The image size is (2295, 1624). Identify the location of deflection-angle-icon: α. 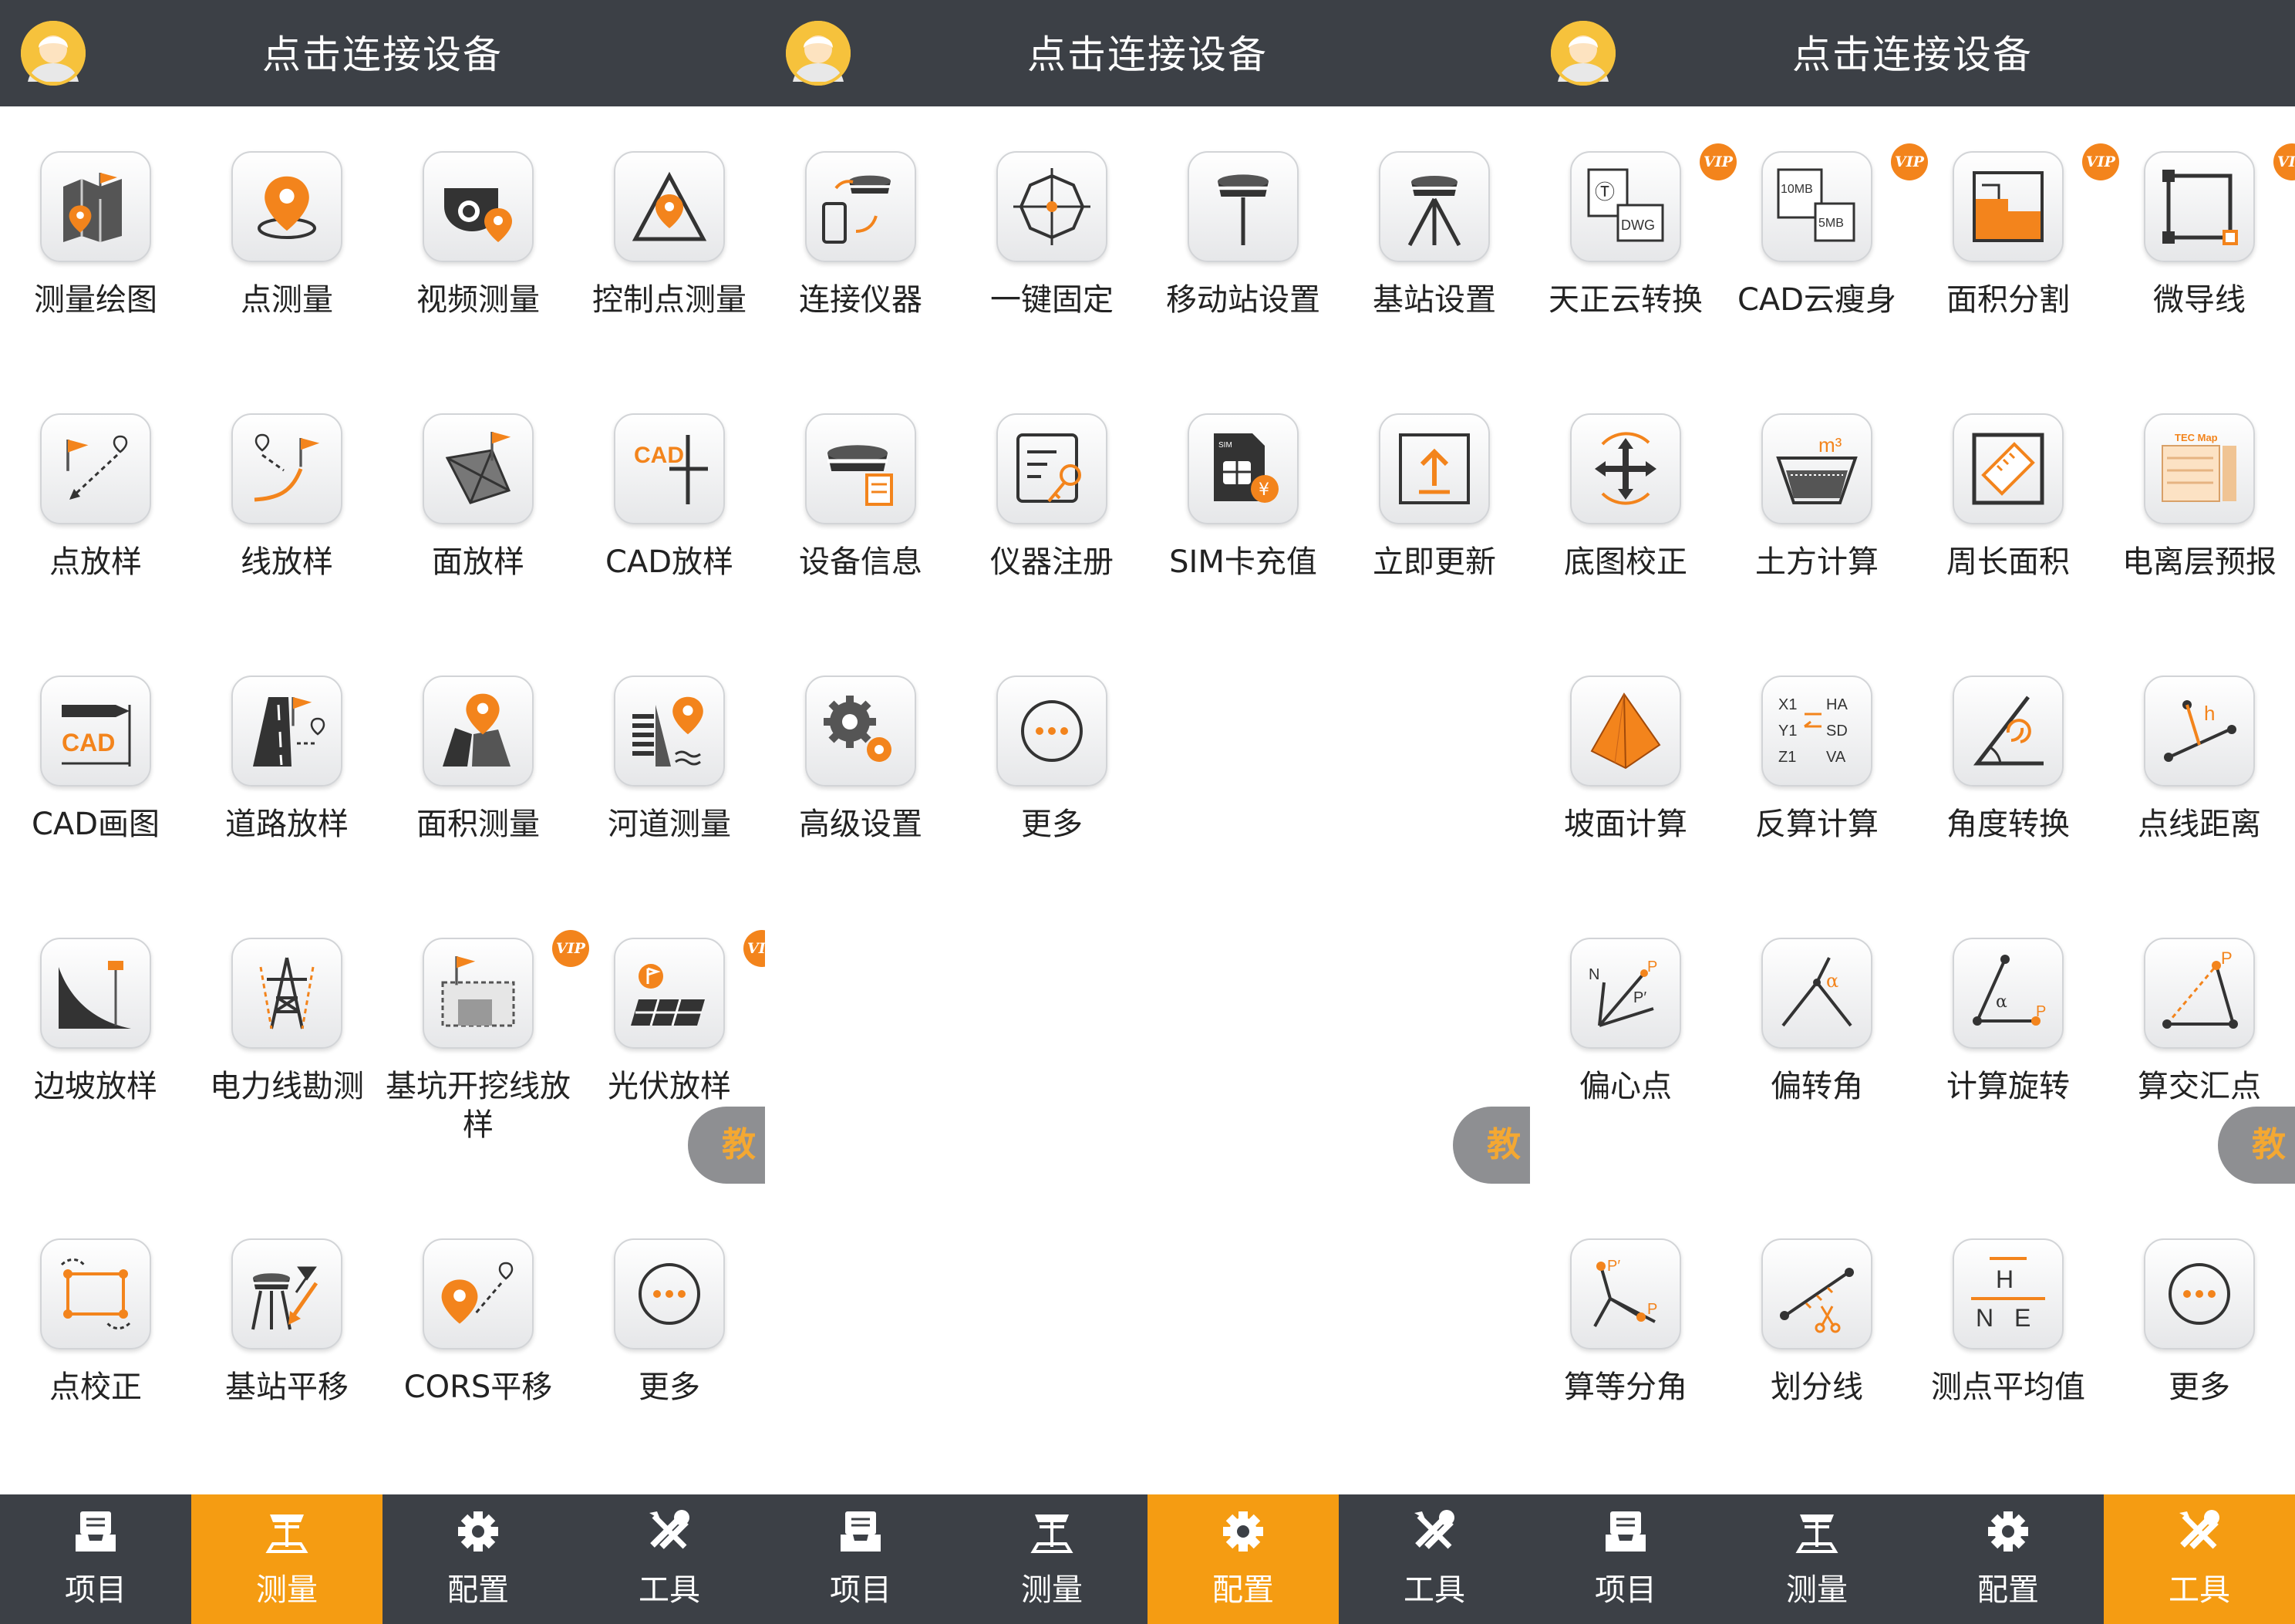
(1816, 992).